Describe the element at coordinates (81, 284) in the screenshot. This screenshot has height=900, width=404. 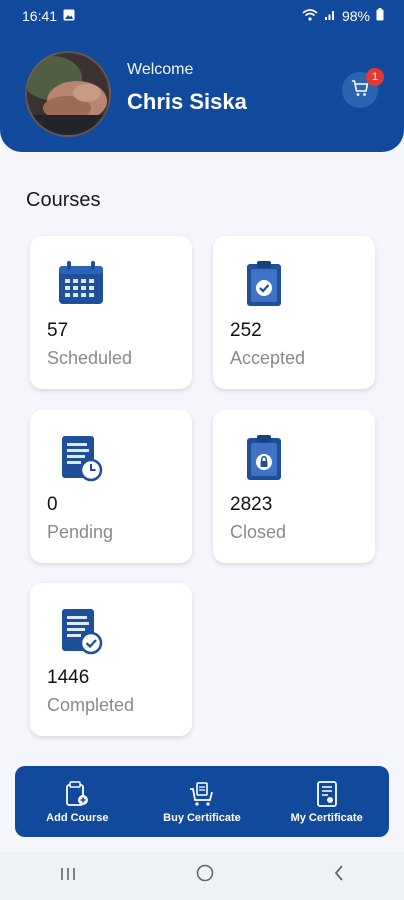
I see `calendar-icon` at that location.